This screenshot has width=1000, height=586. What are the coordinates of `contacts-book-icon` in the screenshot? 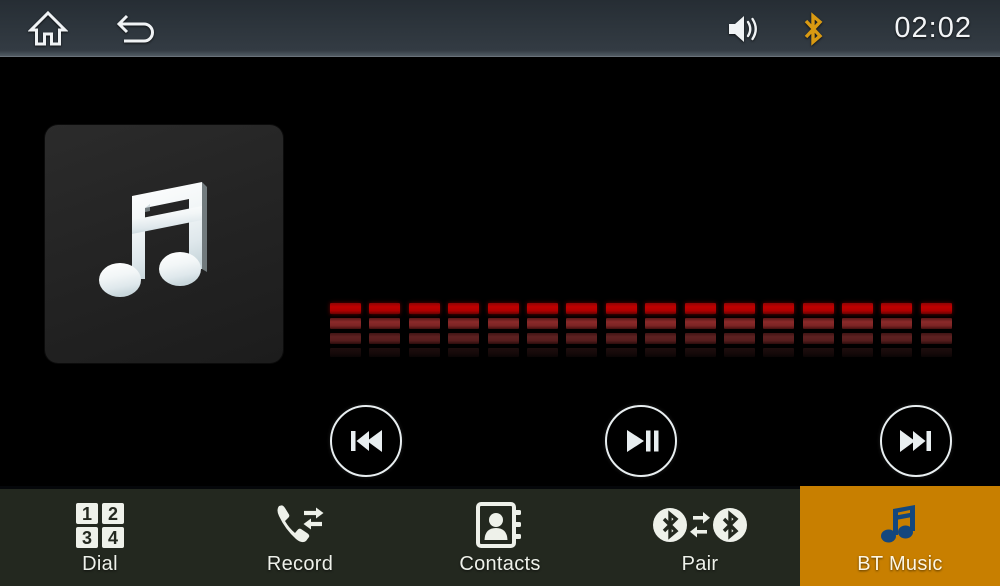 It's located at (500, 525).